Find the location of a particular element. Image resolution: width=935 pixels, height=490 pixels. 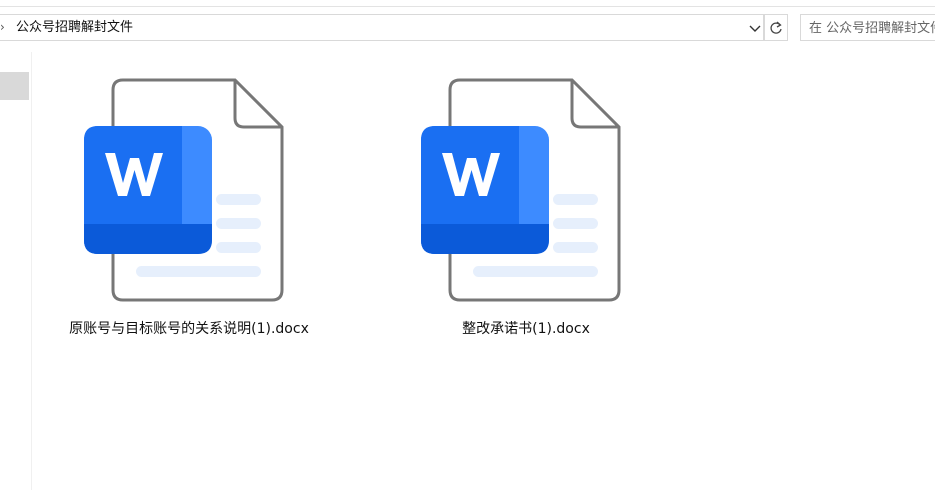

chevron-down-icon is located at coordinates (755, 29).